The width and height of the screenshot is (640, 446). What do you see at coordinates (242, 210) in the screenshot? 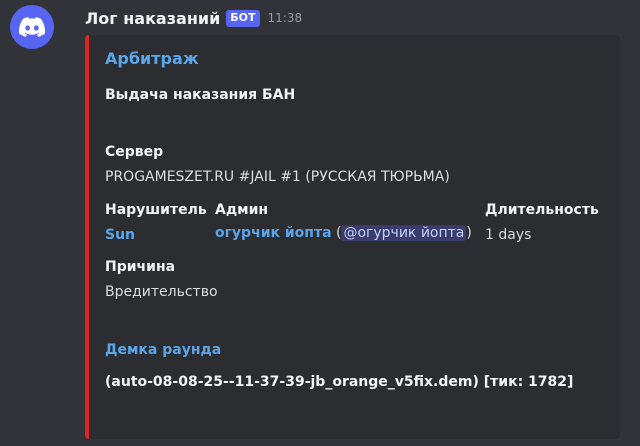
I see `field-admin-name: Админ` at bounding box center [242, 210].